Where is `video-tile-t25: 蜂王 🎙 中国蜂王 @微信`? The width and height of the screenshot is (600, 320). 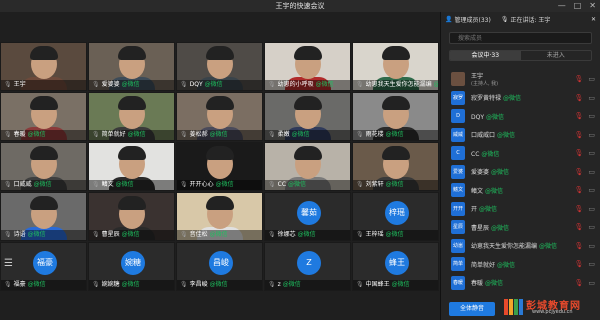
video-tile-t25: 蜂王 🎙 中国蜂王 @微信 is located at coordinates (395, 266).